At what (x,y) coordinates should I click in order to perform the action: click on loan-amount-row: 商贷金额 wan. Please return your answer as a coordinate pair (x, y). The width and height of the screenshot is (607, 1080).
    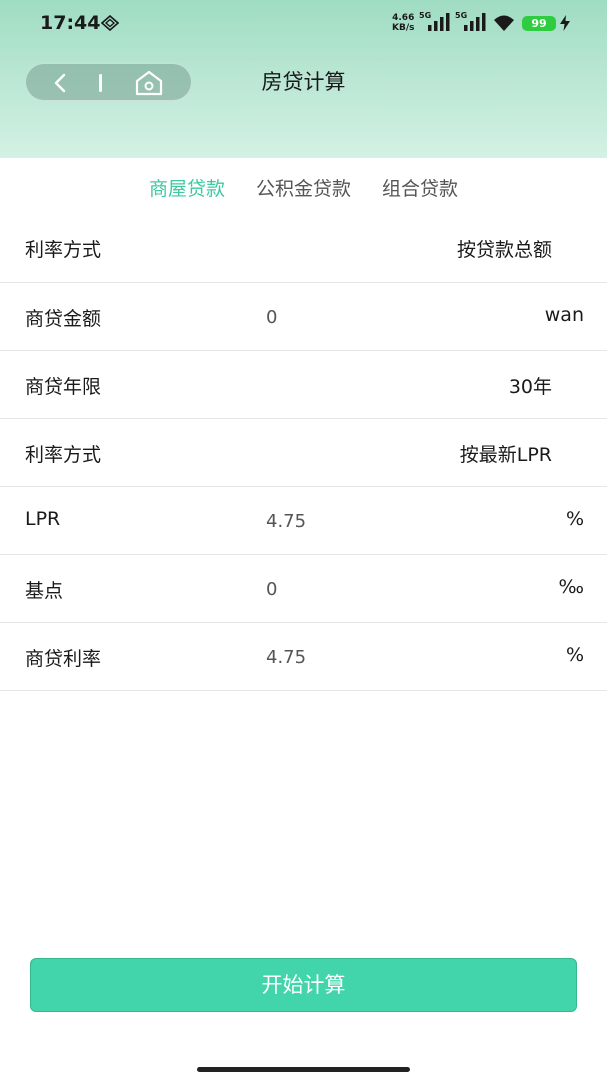
    Looking at the image, I should click on (303, 317).